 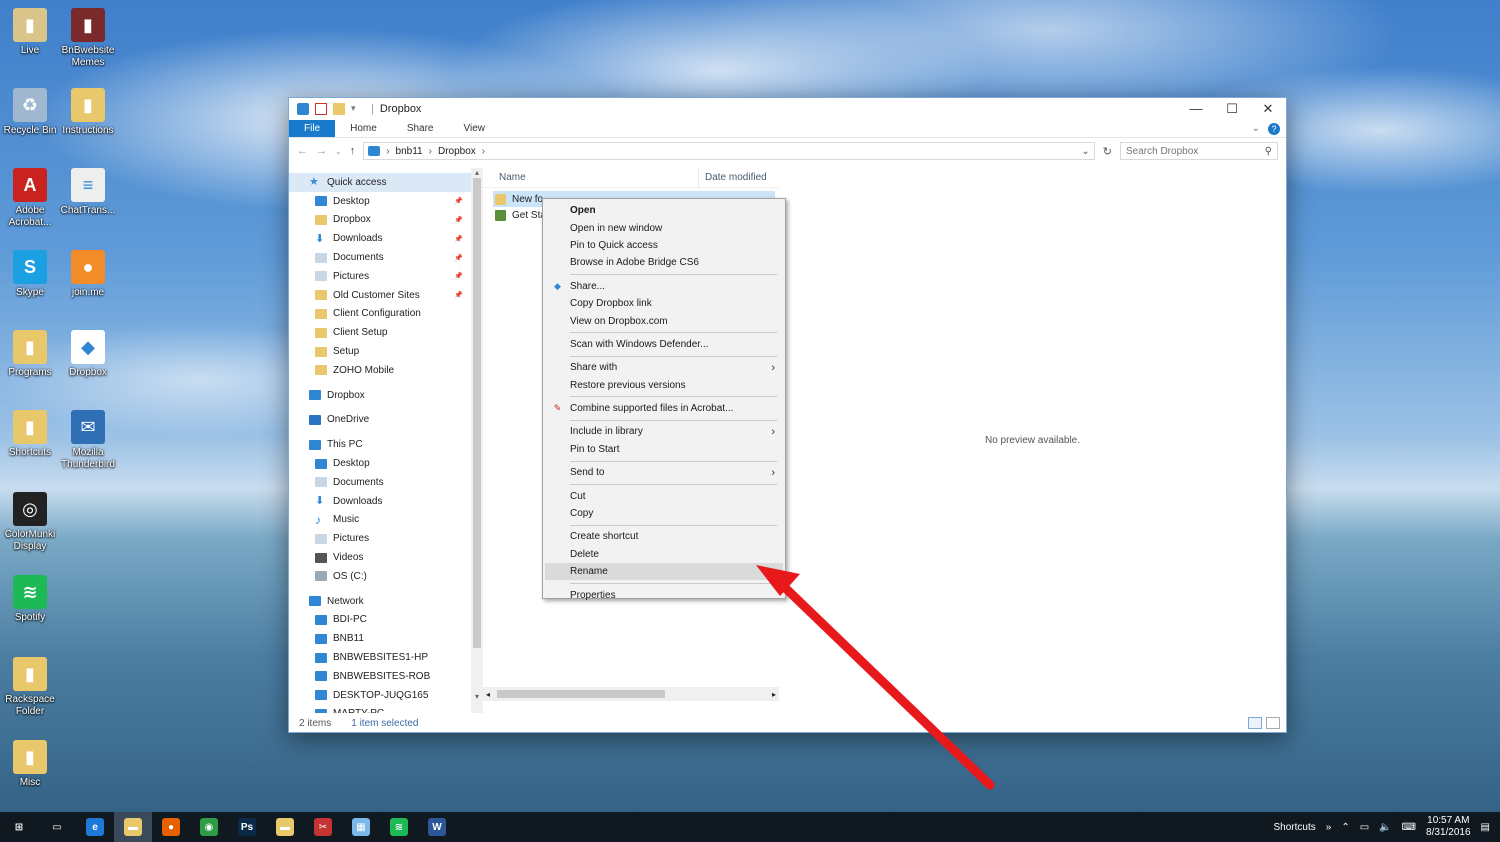 What do you see at coordinates (380, 695) in the screenshot?
I see `nav-item: DESKTOP-JUQG165` at bounding box center [380, 695].